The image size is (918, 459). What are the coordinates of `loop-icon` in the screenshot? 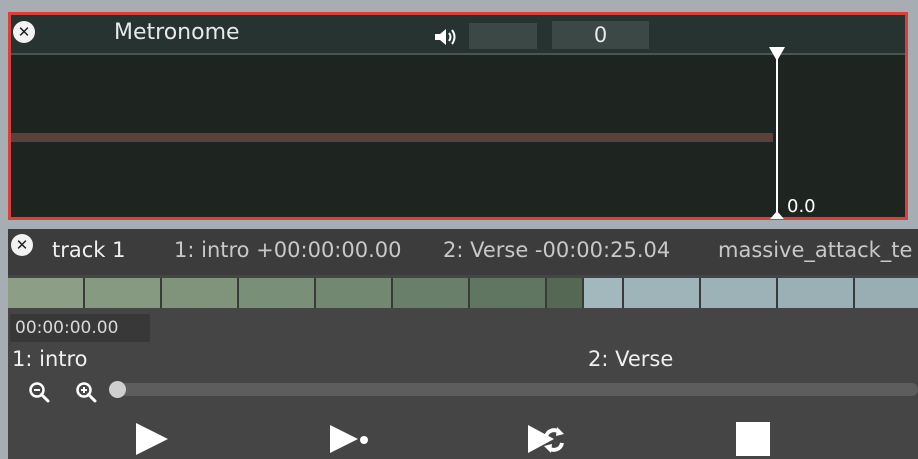 It's located at (546, 439).